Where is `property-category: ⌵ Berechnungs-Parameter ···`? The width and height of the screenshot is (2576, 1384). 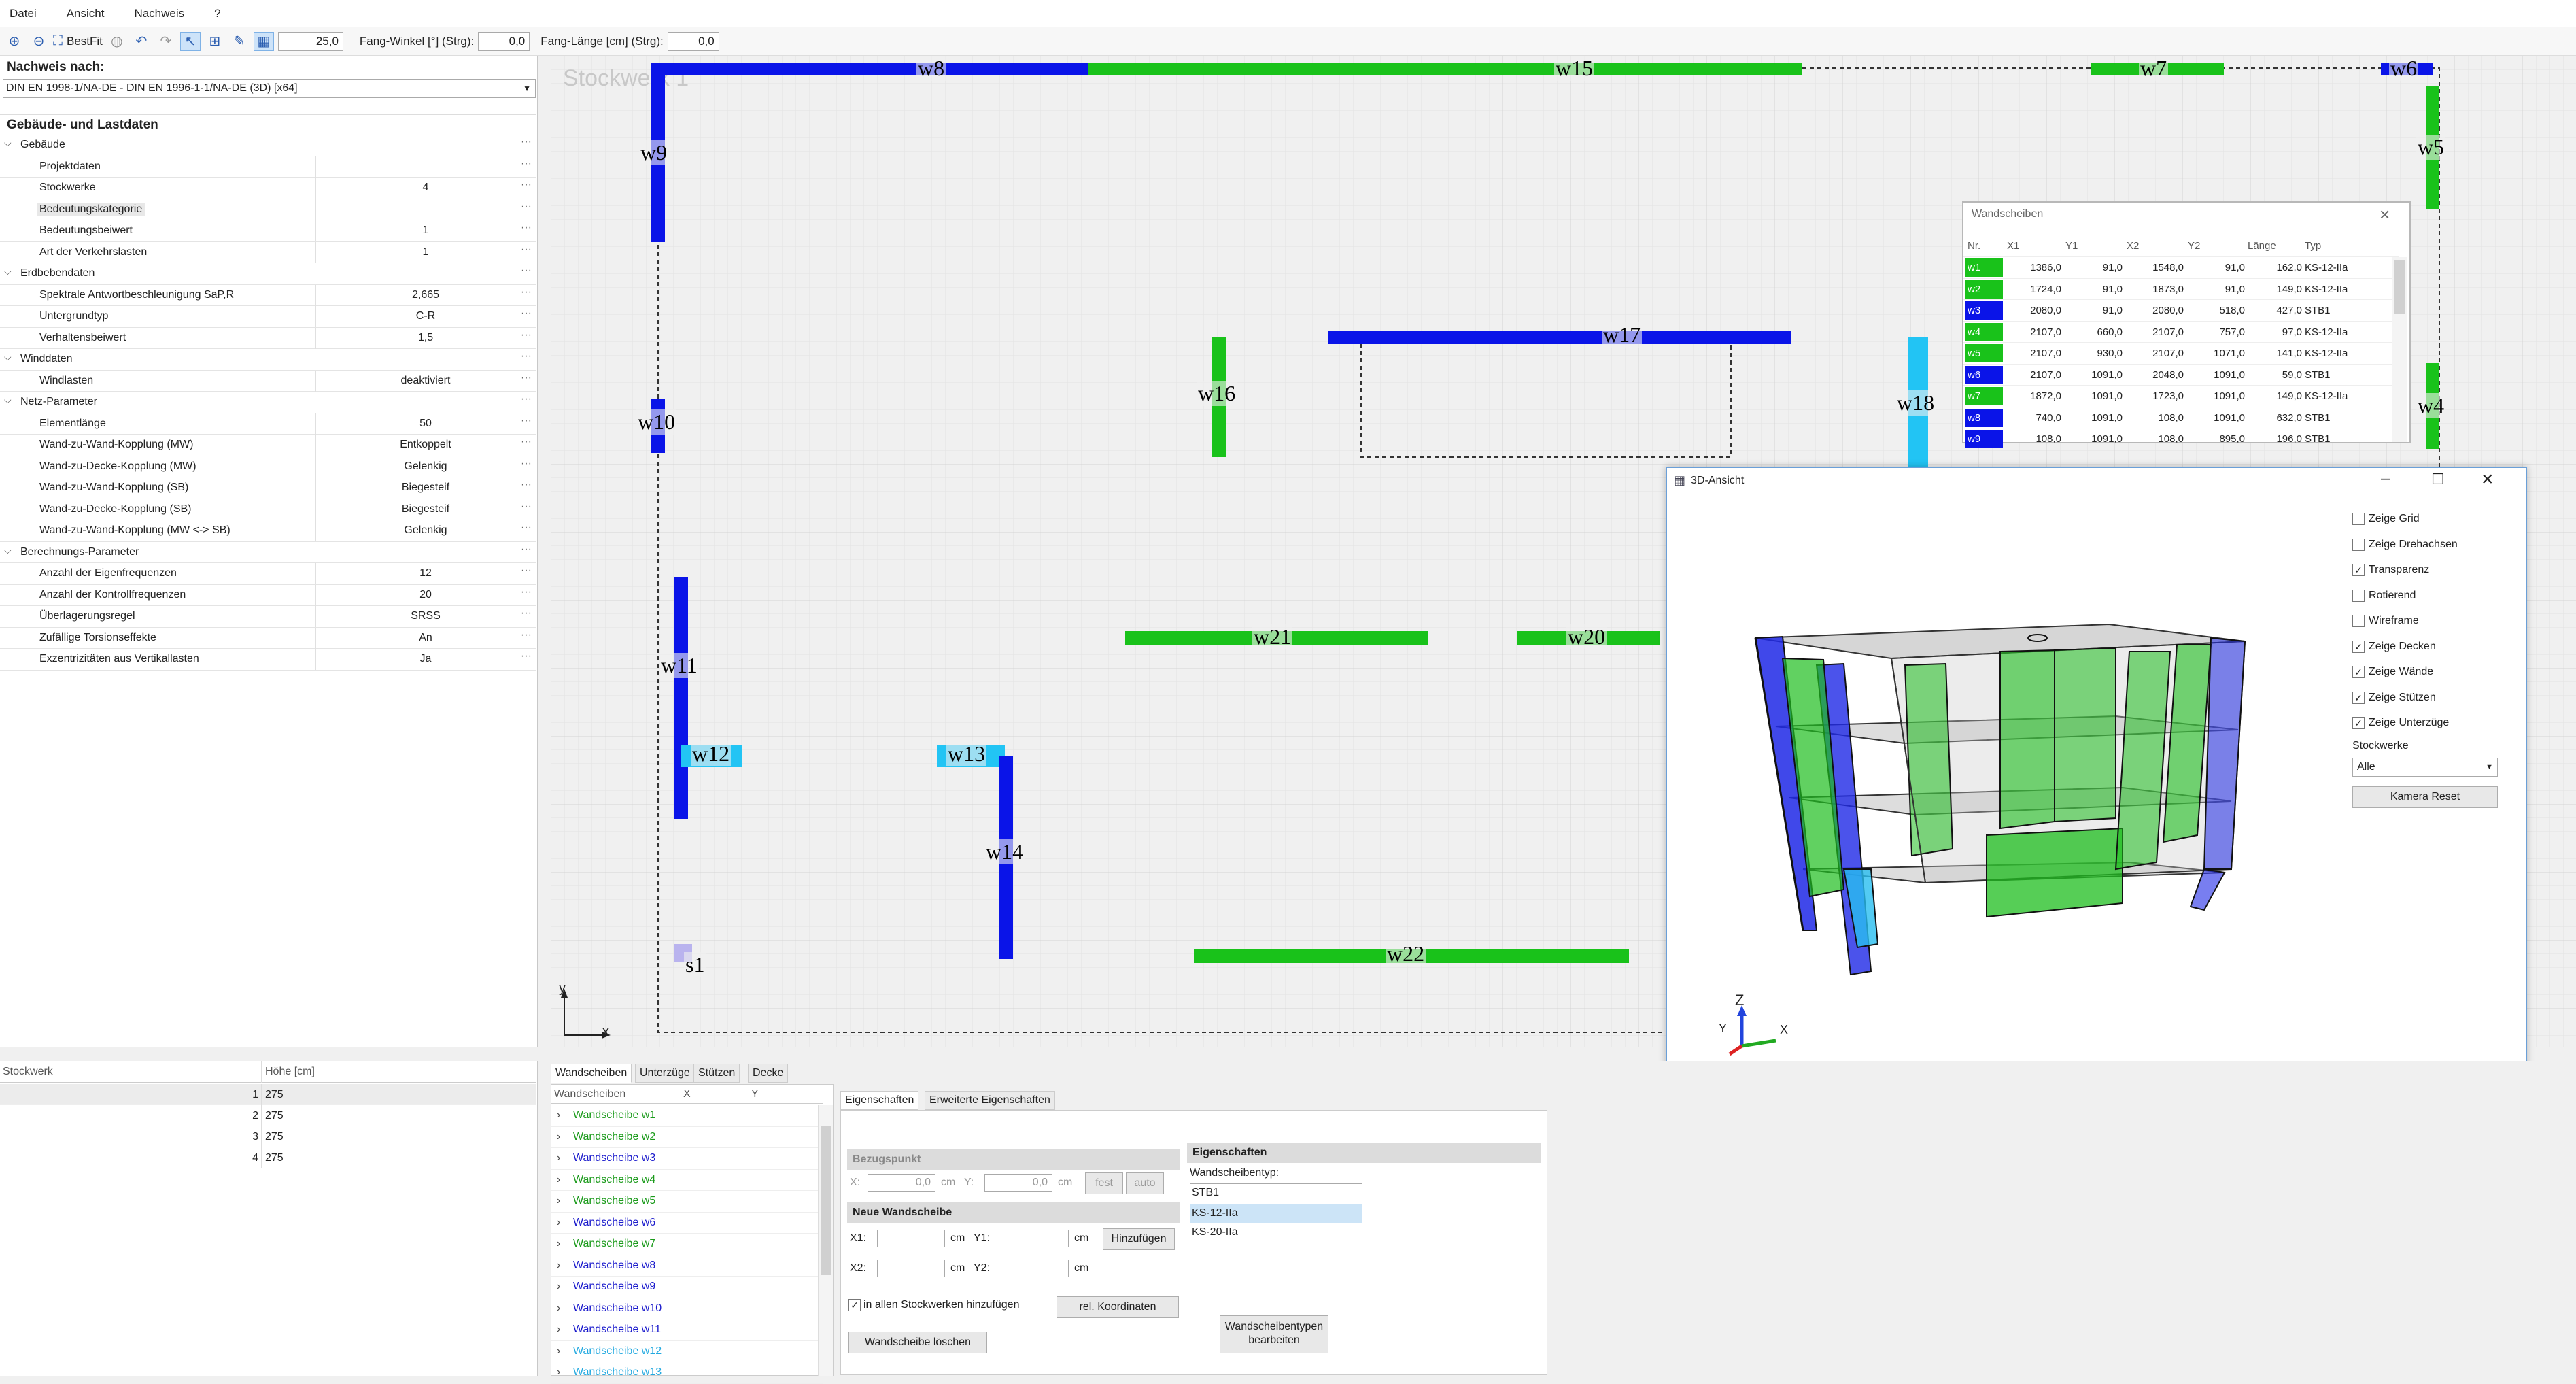 property-category: ⌵ Berechnungs-Parameter ··· is located at coordinates (268, 552).